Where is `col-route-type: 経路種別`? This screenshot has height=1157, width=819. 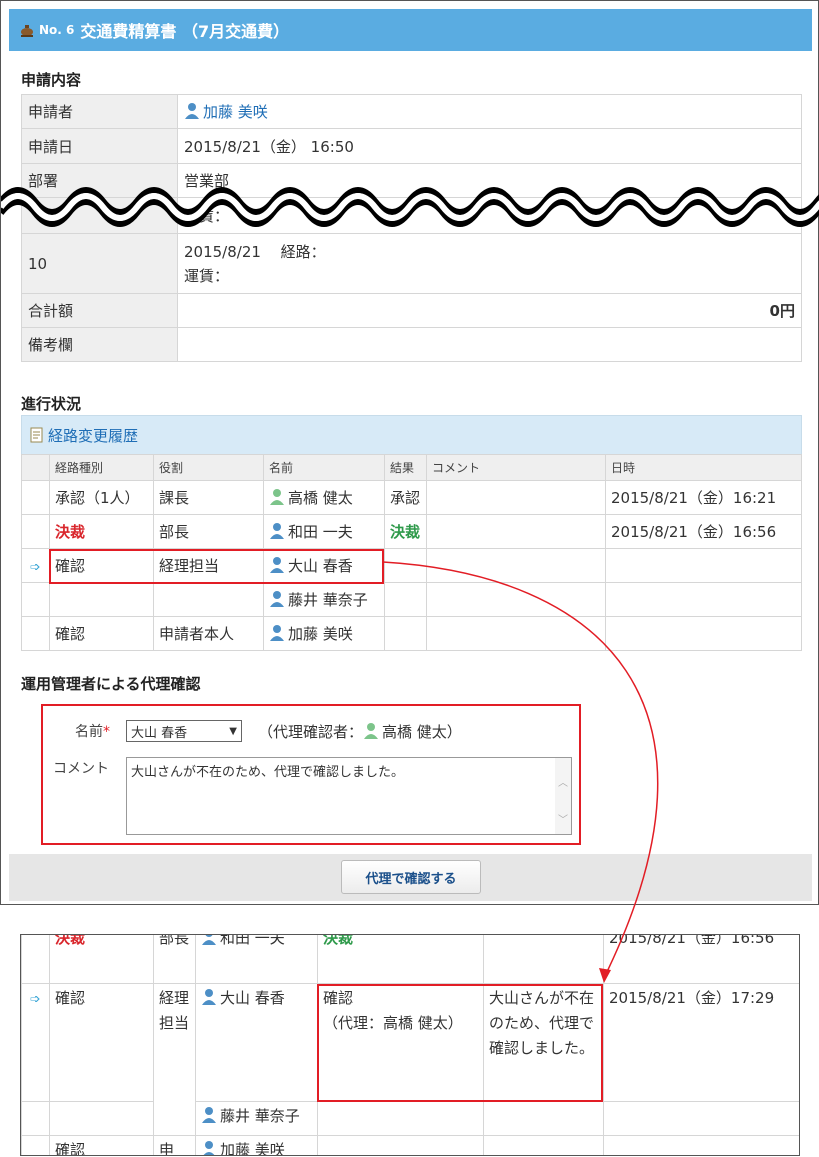 col-route-type: 経路種別 is located at coordinates (101, 467).